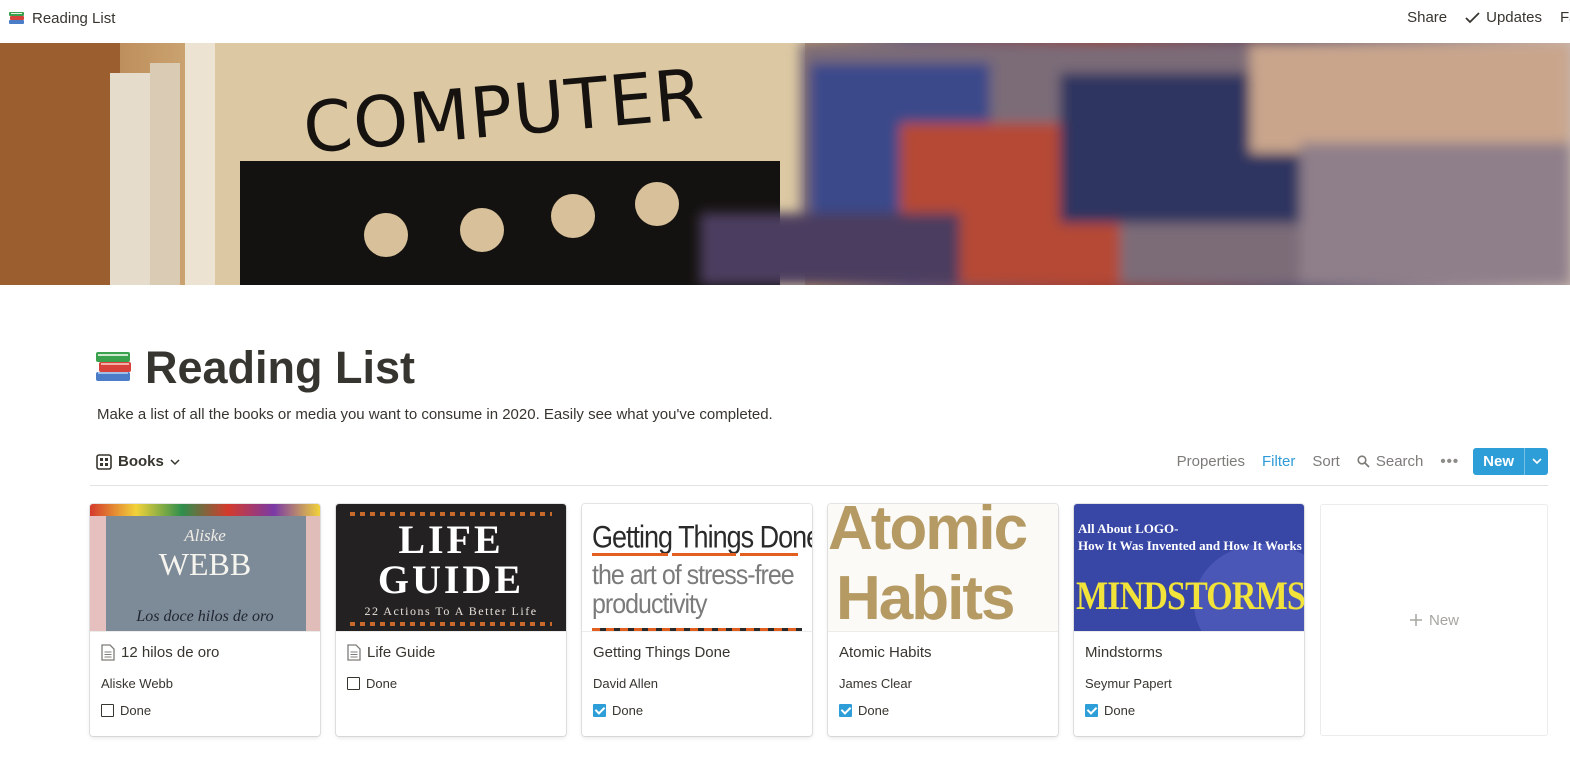  Describe the element at coordinates (1326, 461) in the screenshot. I see `sort-button: Sort` at that location.